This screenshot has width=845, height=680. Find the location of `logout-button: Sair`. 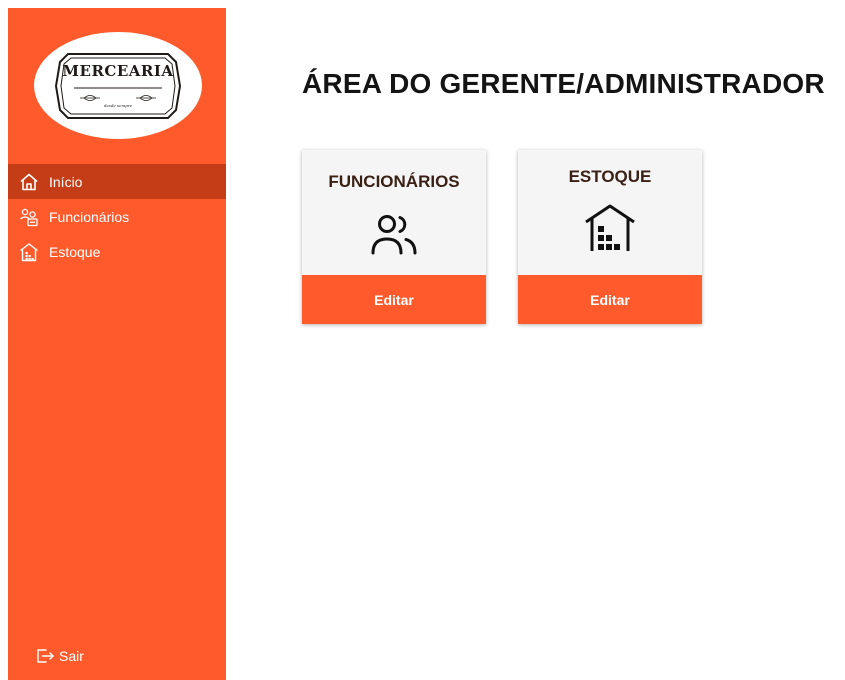

logout-button: Sair is located at coordinates (59, 656).